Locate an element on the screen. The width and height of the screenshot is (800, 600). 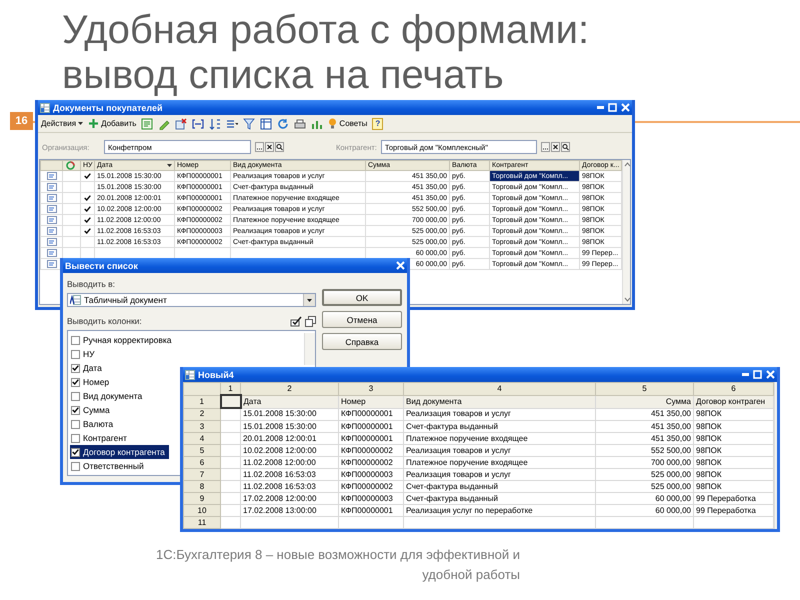
row-header: 9 is located at coordinates (202, 498).